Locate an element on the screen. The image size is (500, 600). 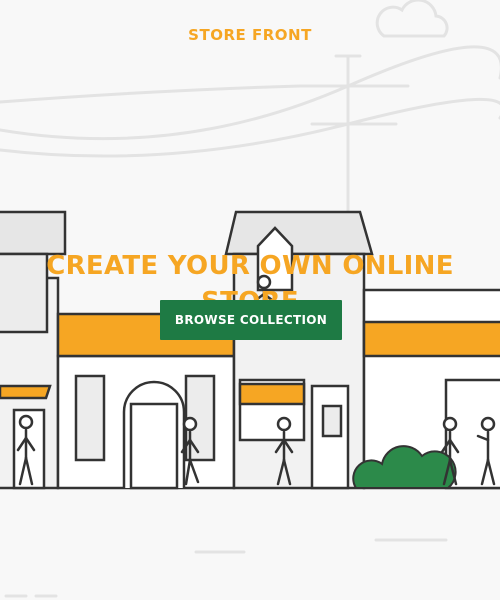
brand-logo-link: STORE FRONT is located at coordinates (250, 35).